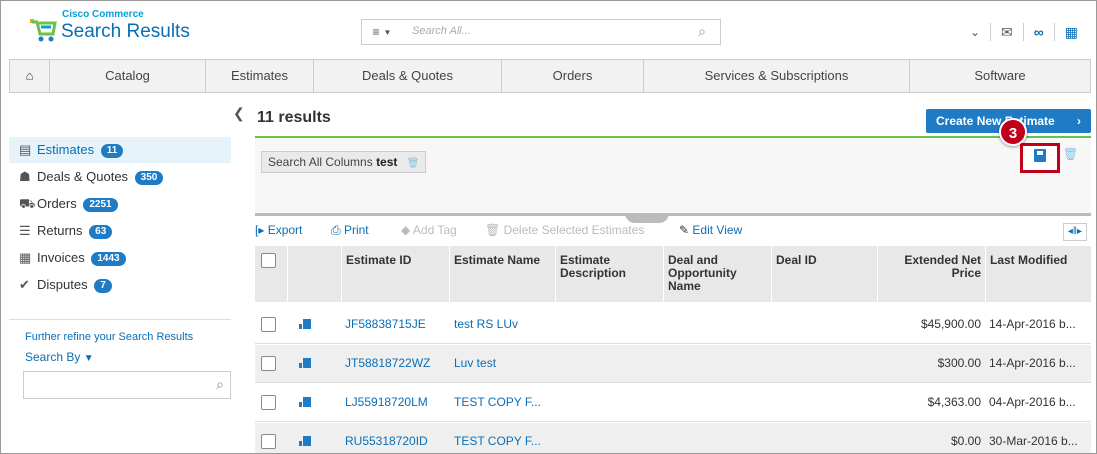 The image size is (1097, 454). I want to click on estimate-id-link: RU55318720ID, so click(386, 441).